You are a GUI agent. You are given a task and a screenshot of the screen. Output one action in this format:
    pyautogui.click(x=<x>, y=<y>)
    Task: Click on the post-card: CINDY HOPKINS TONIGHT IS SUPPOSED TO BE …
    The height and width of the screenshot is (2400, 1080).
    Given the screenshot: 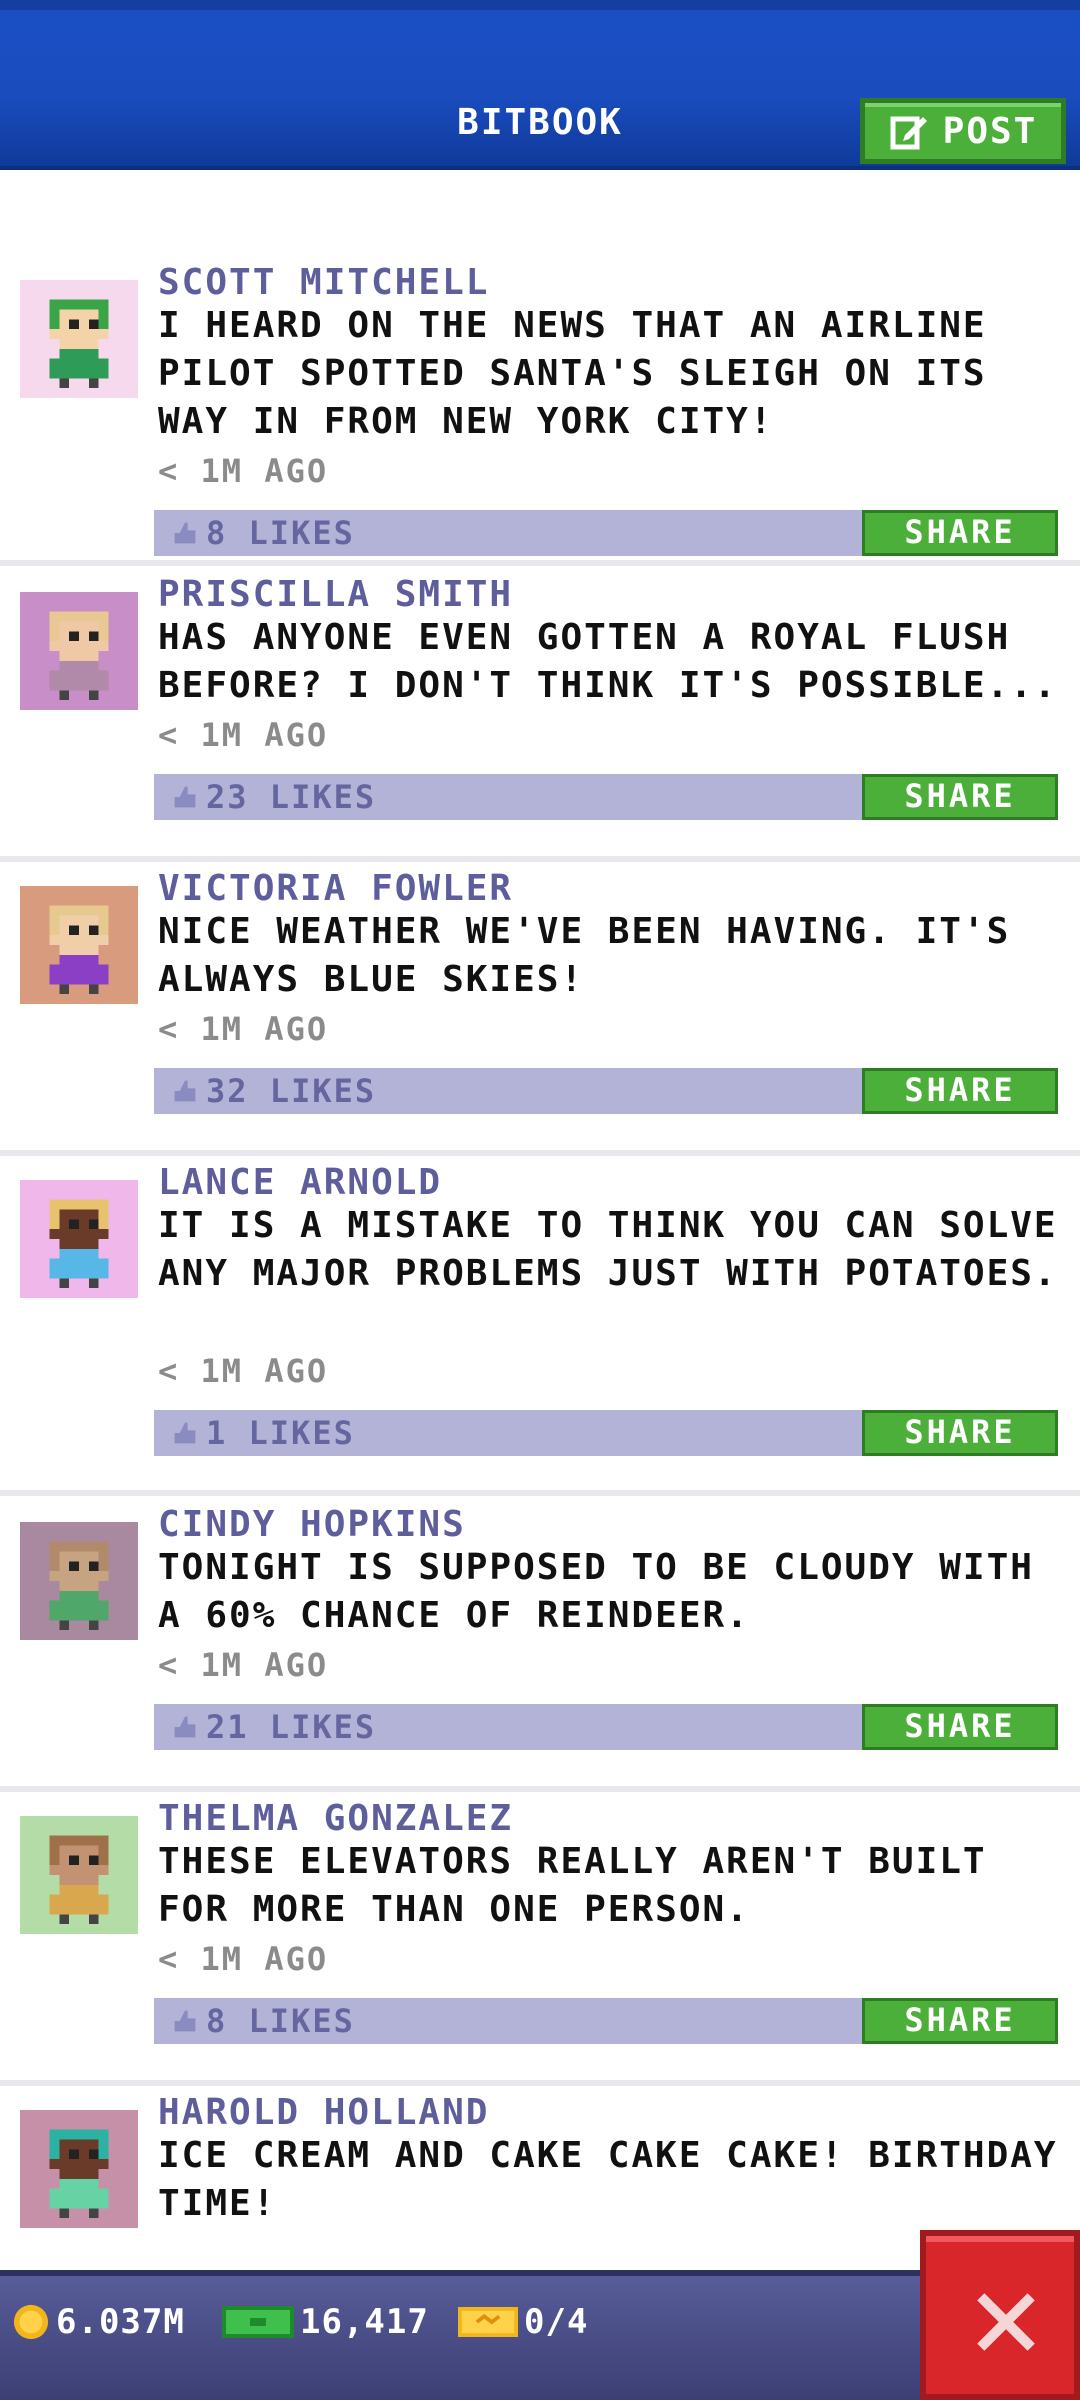 What is the action you would take?
    pyautogui.click(x=540, y=1648)
    